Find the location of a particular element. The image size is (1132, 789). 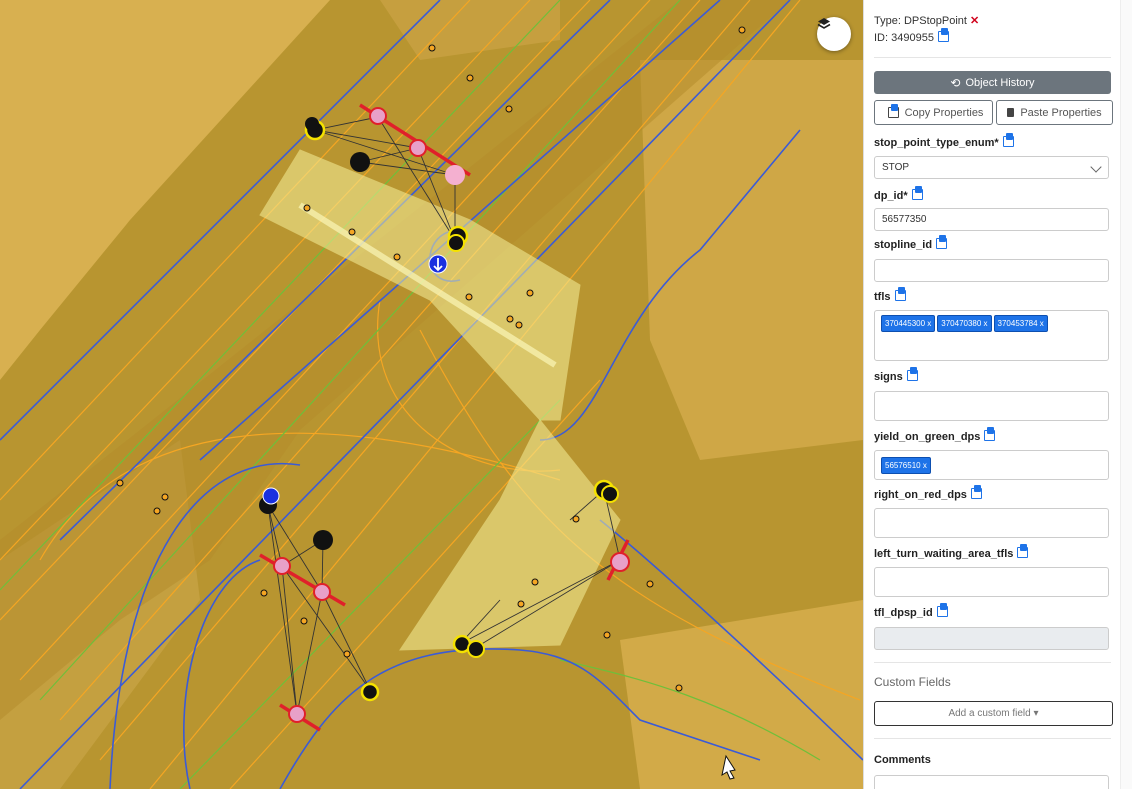

right-on-red-input is located at coordinates (991, 523).